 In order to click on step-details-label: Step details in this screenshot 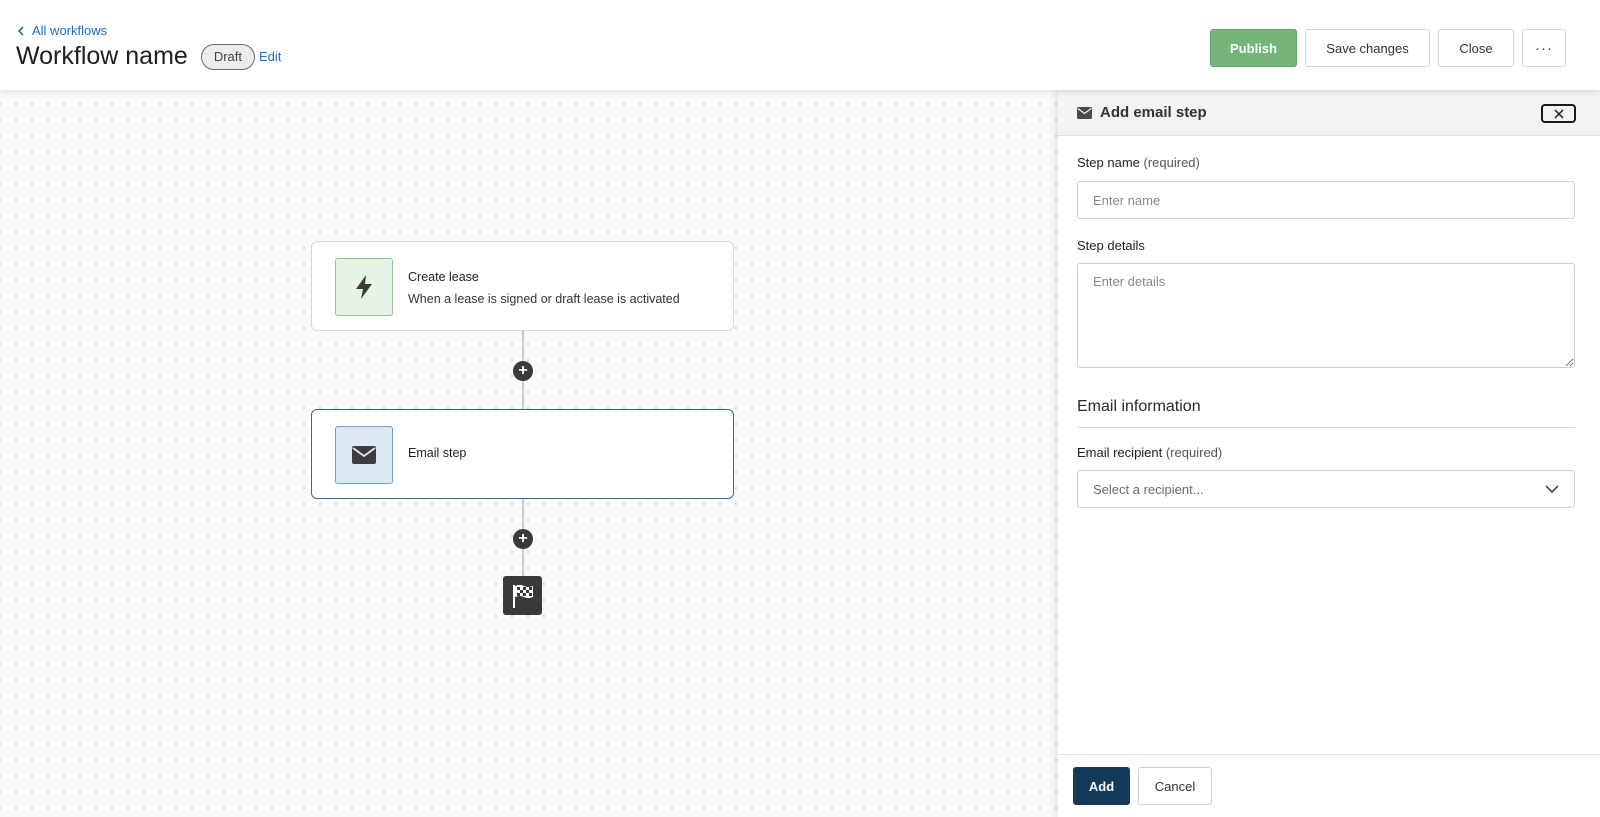, I will do `click(1111, 245)`.